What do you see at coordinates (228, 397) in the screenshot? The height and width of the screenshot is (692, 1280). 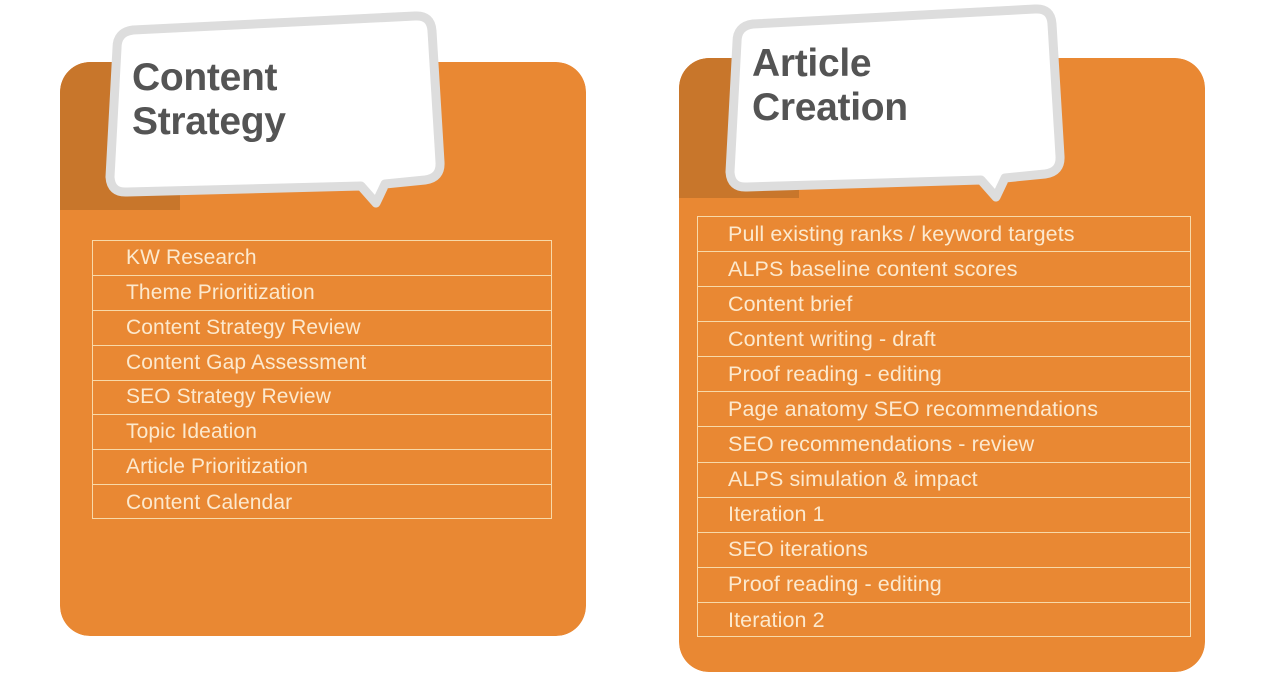 I see `task-label: SEO Strategy Review` at bounding box center [228, 397].